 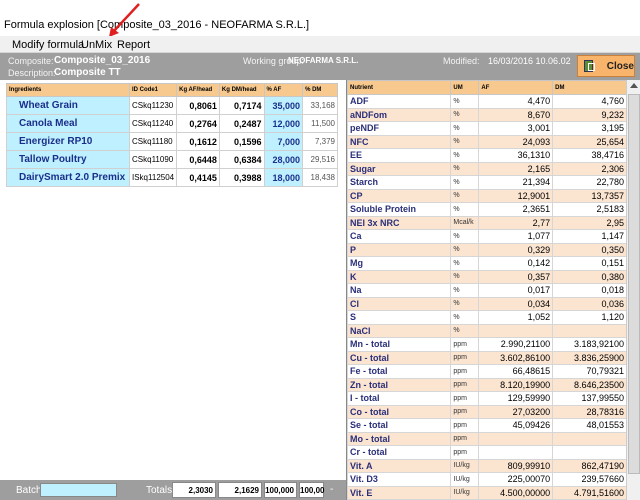 What do you see at coordinates (240, 490) in the screenshot?
I see `total-kg-dm: 2,1629` at bounding box center [240, 490].